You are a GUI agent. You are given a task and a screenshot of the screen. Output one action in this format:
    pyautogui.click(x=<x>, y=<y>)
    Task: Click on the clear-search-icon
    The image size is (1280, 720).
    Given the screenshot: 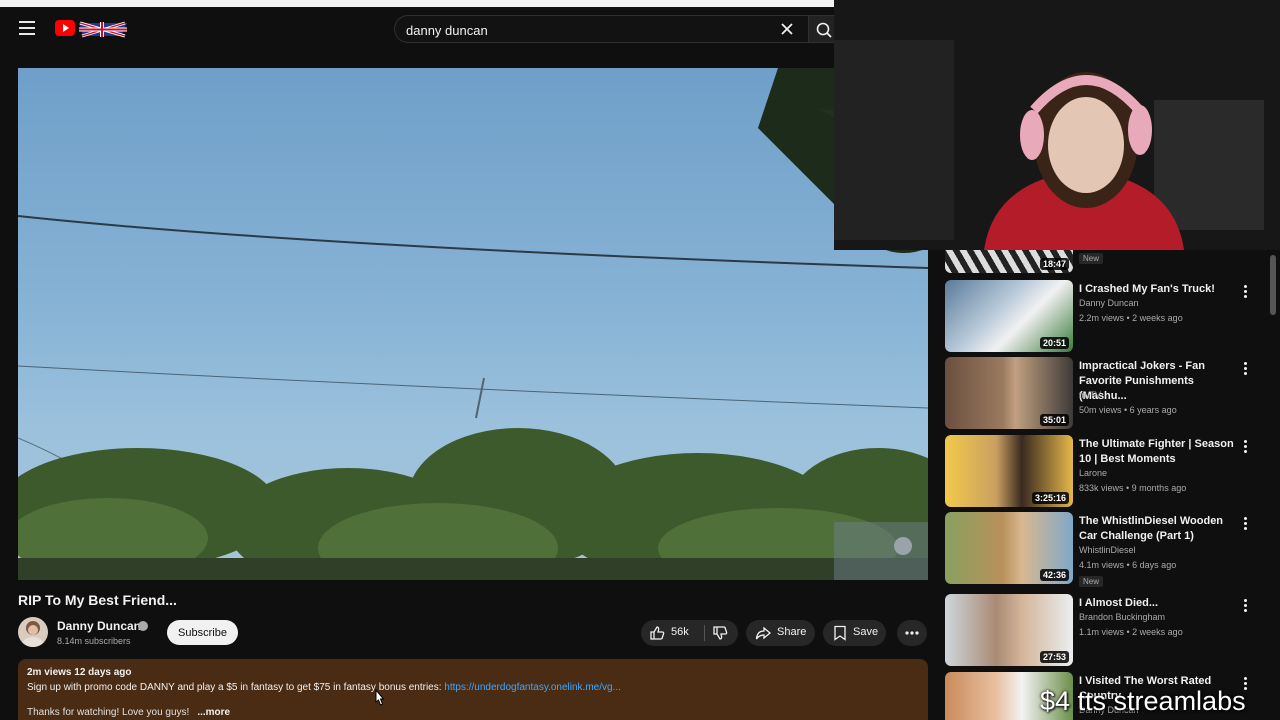 What is the action you would take?
    pyautogui.click(x=787, y=29)
    